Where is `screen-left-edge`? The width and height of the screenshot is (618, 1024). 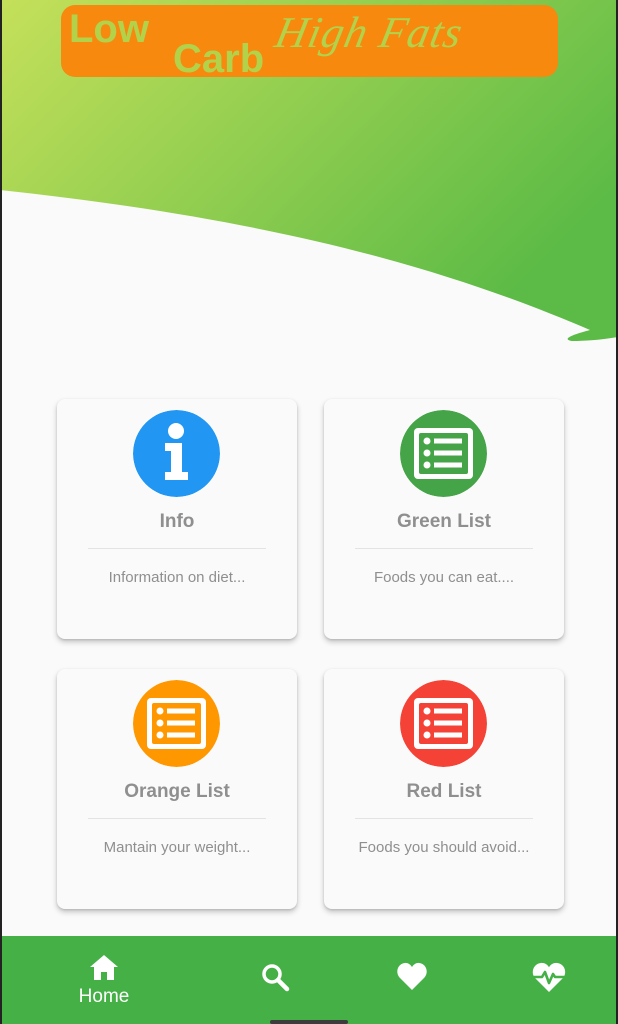
screen-left-edge is located at coordinates (1, 512).